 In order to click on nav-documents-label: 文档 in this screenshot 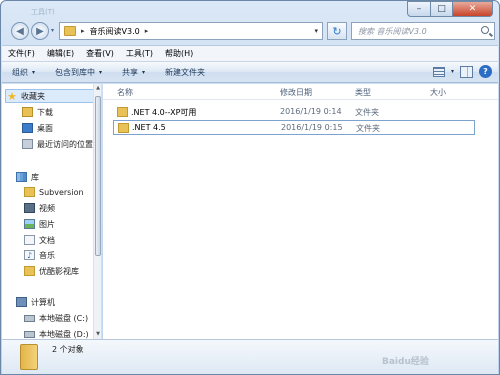, I will do `click(47, 240)`.